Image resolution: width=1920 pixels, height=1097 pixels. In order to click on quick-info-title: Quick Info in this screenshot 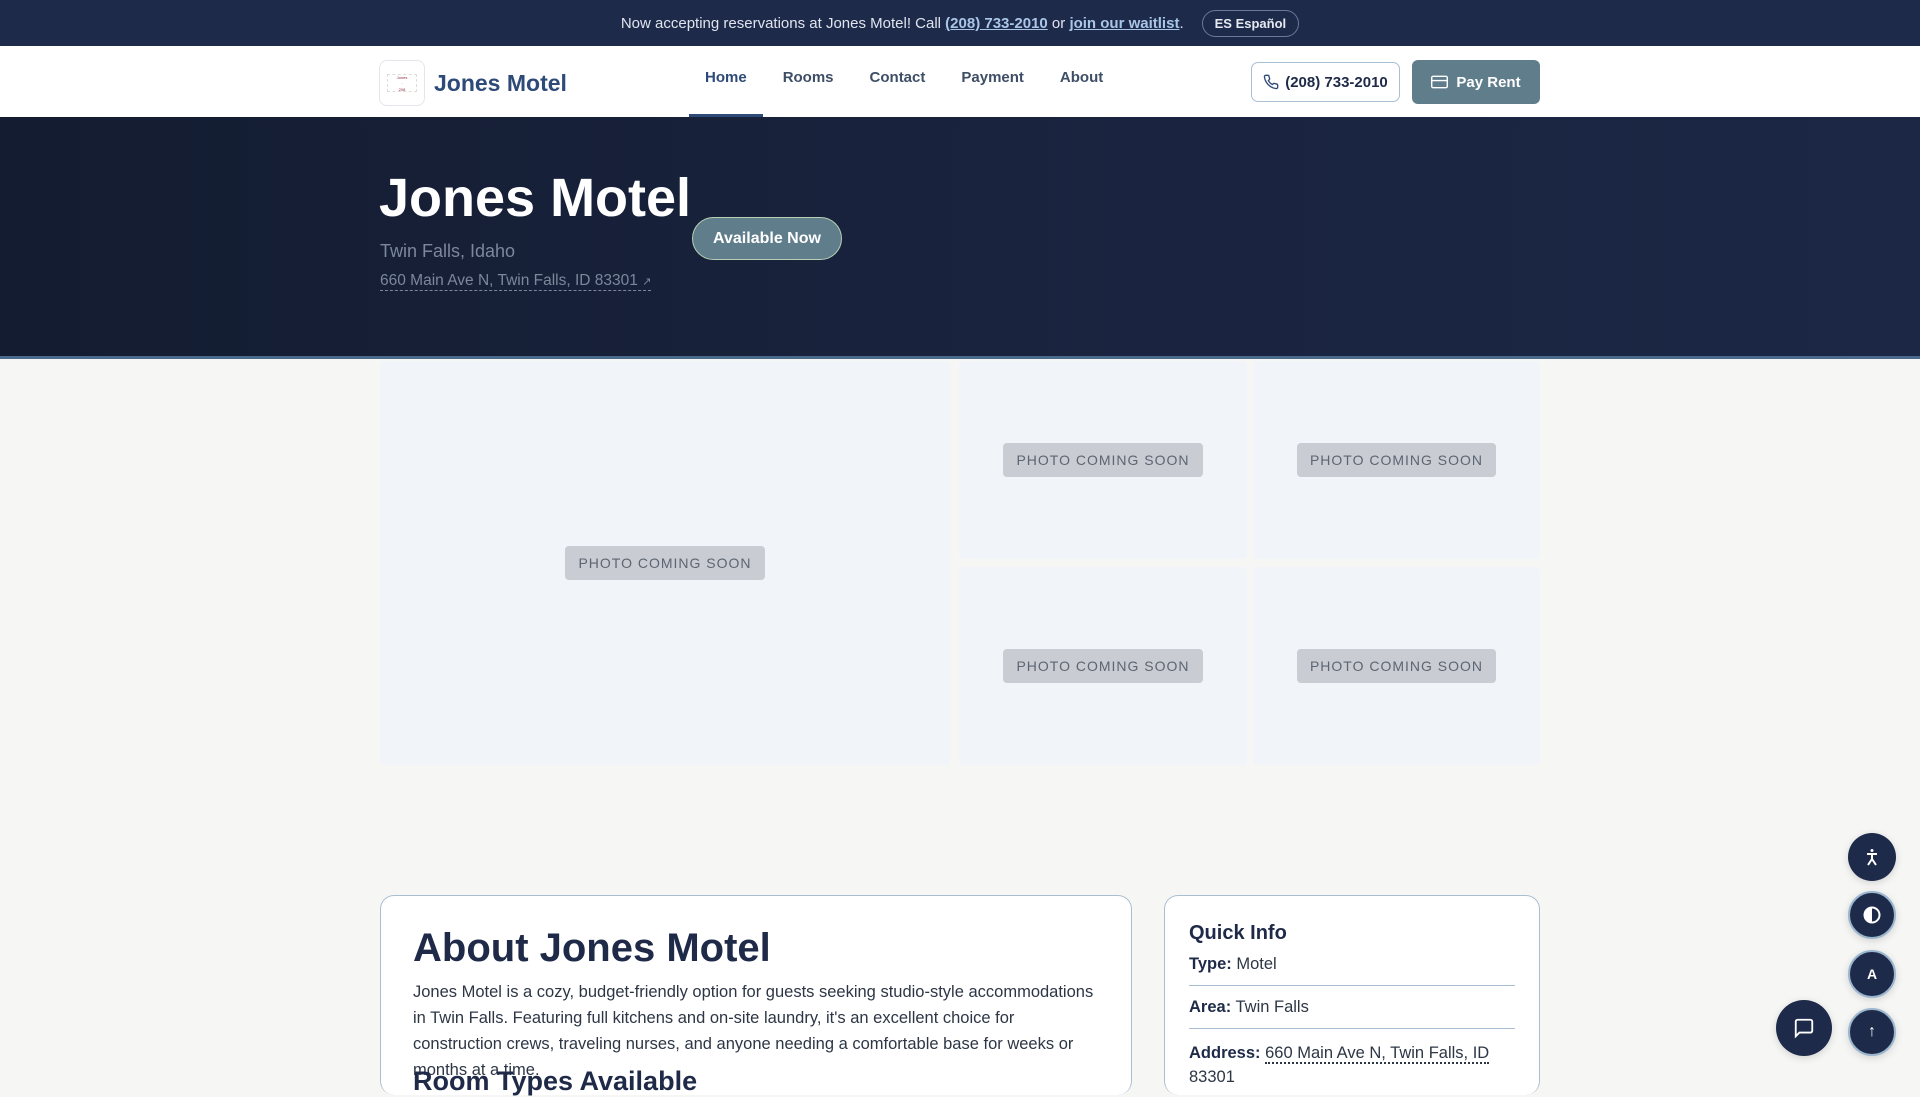, I will do `click(1238, 933)`.